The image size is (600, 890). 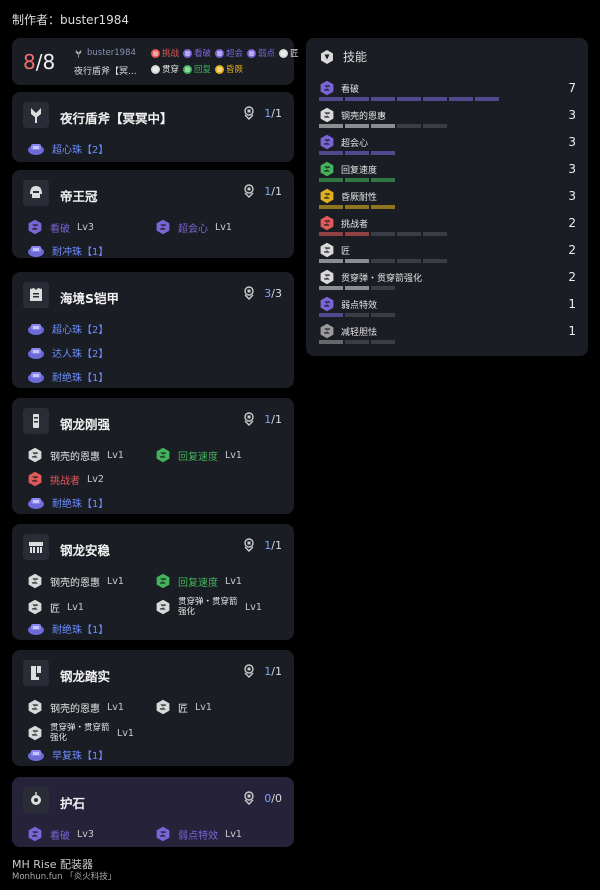 I want to click on slot-counter: 0/0, so click(x=262, y=798).